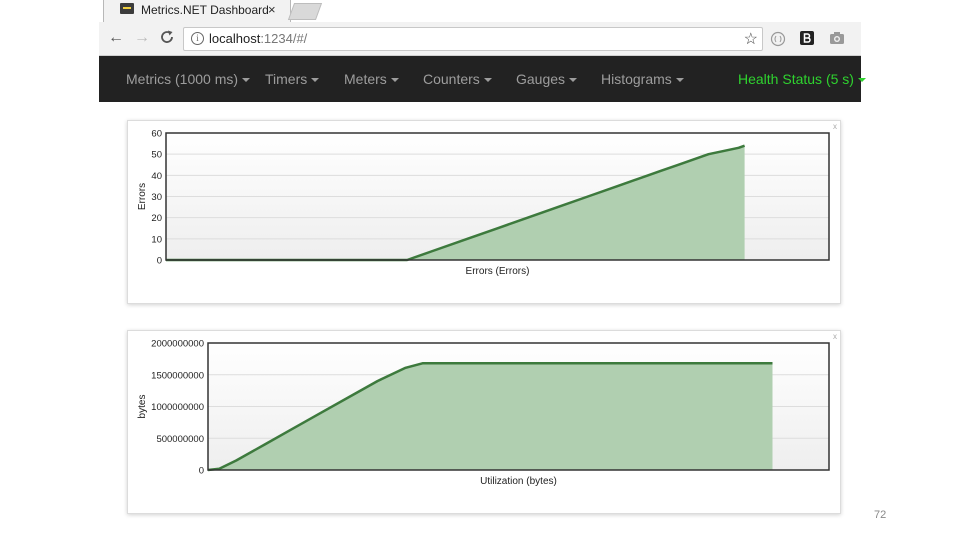  I want to click on site-info-icon: i, so click(197, 38).